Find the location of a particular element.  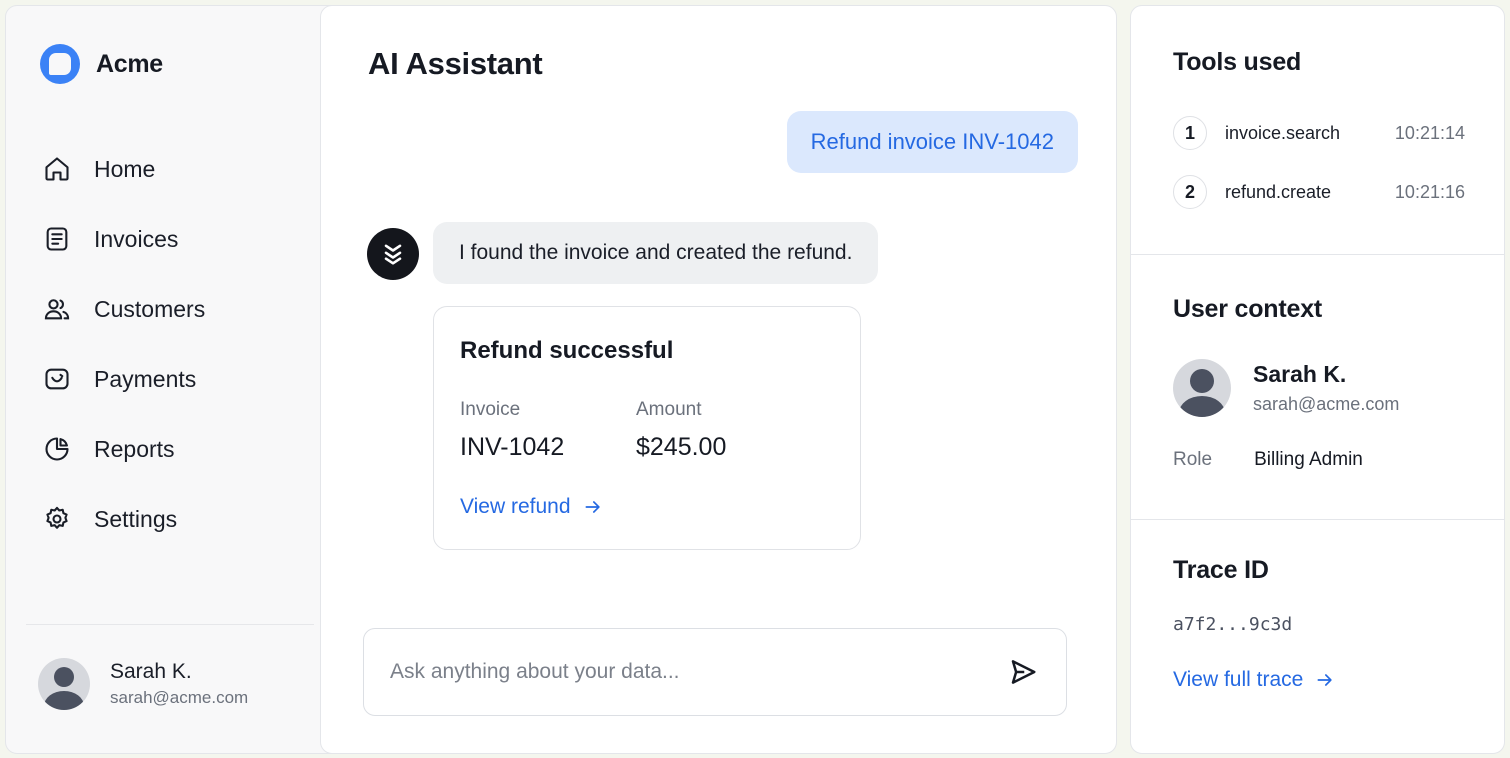

tool-name: refund.create is located at coordinates (1278, 191).